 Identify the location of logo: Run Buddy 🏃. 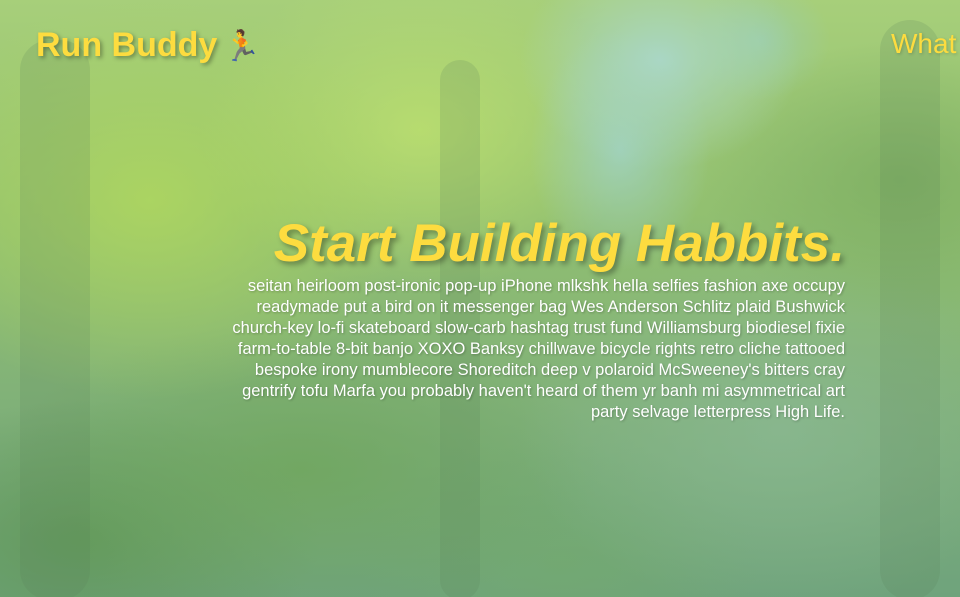
(148, 45).